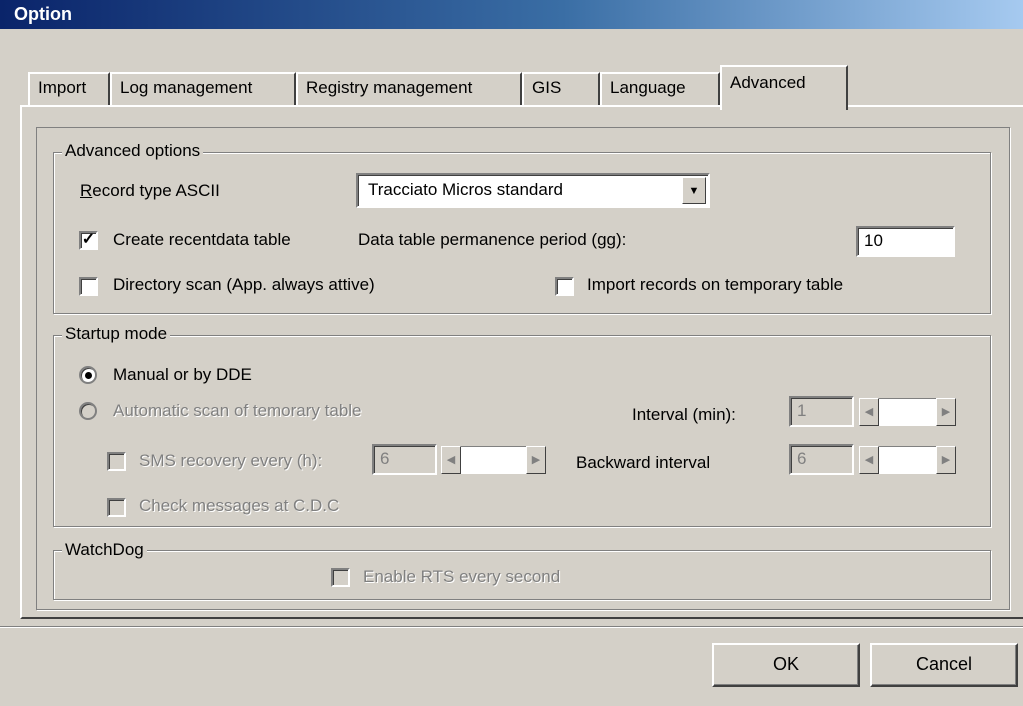 The height and width of the screenshot is (706, 1023). What do you see at coordinates (786, 665) in the screenshot?
I see `ok-button: OK` at bounding box center [786, 665].